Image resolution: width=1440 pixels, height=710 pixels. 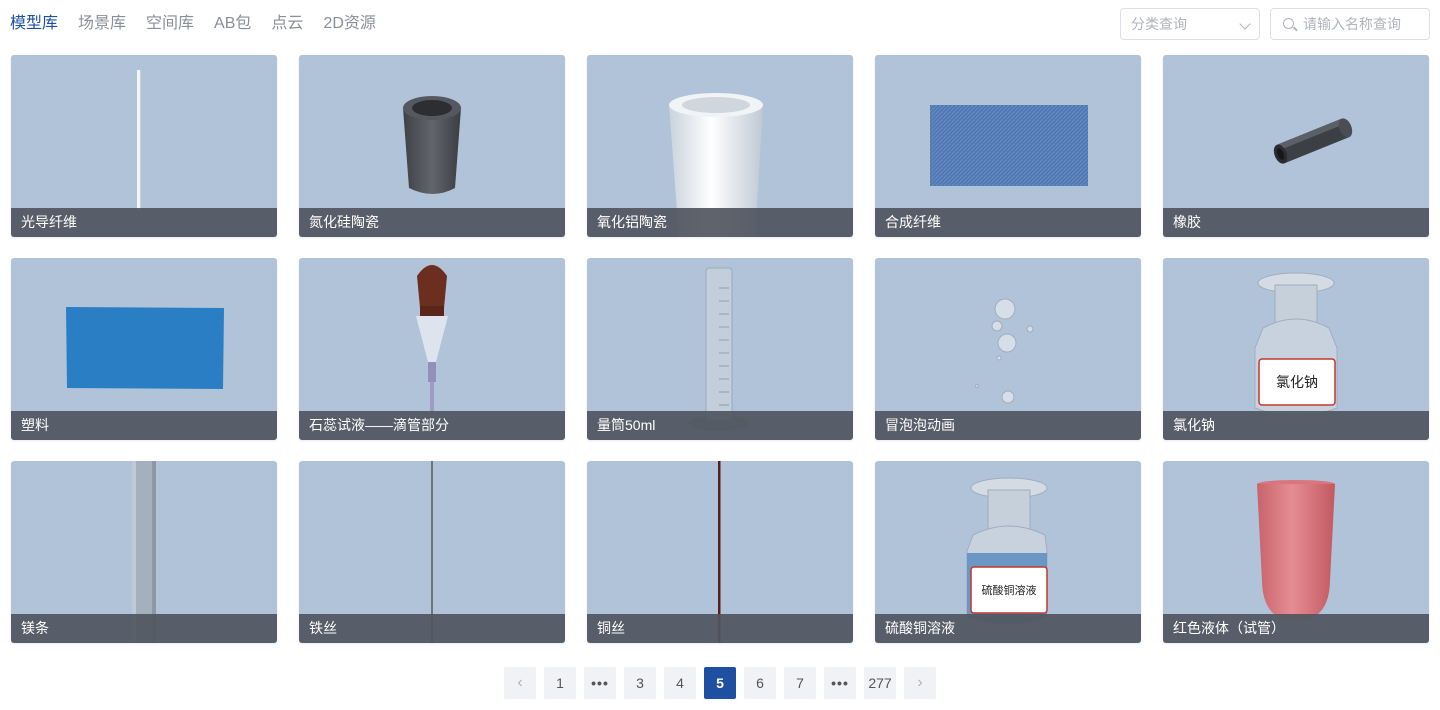 I want to click on bottle-label-text: 氯化钠, so click(x=1297, y=383).